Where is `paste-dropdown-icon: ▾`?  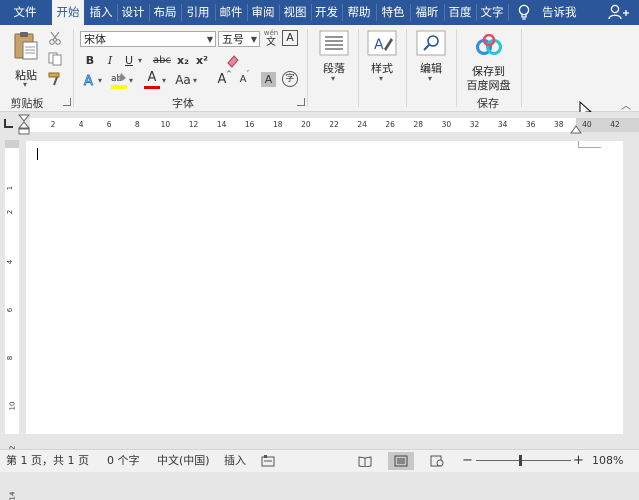 paste-dropdown-icon: ▾ is located at coordinates (25, 84).